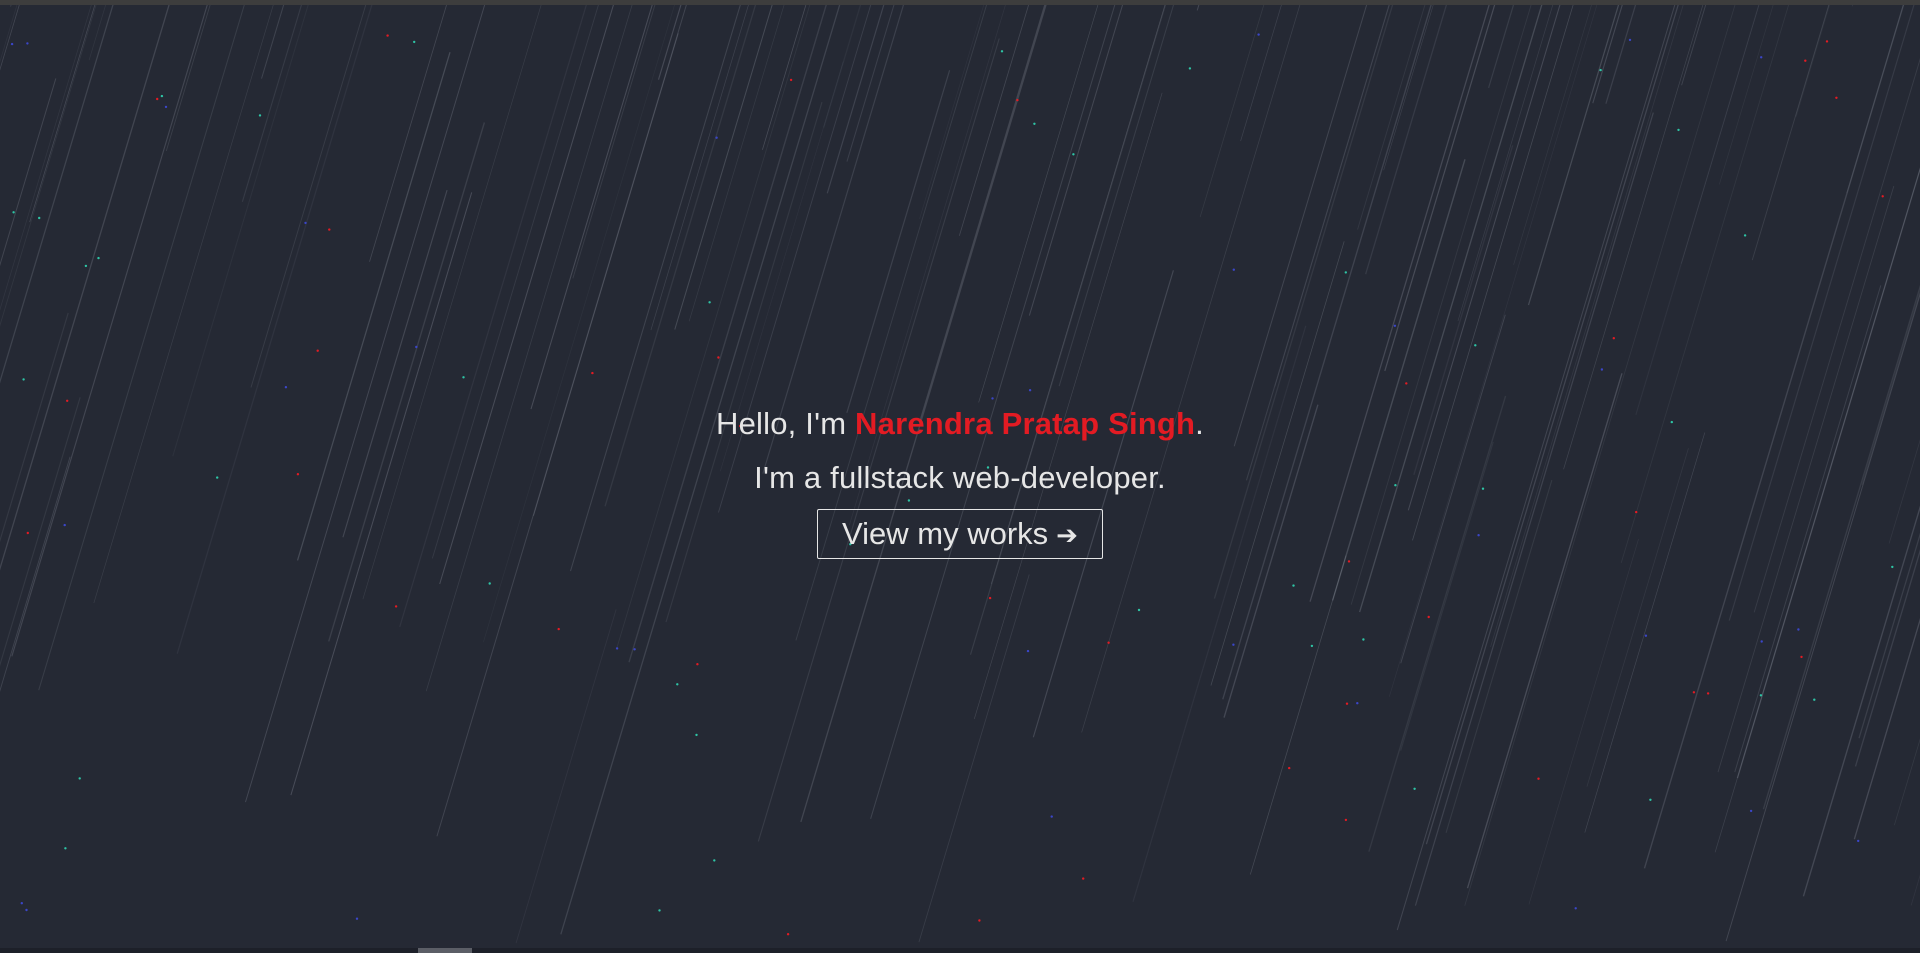 This screenshot has width=1920, height=953. I want to click on horizontal-scrollbar-track, so click(960, 950).